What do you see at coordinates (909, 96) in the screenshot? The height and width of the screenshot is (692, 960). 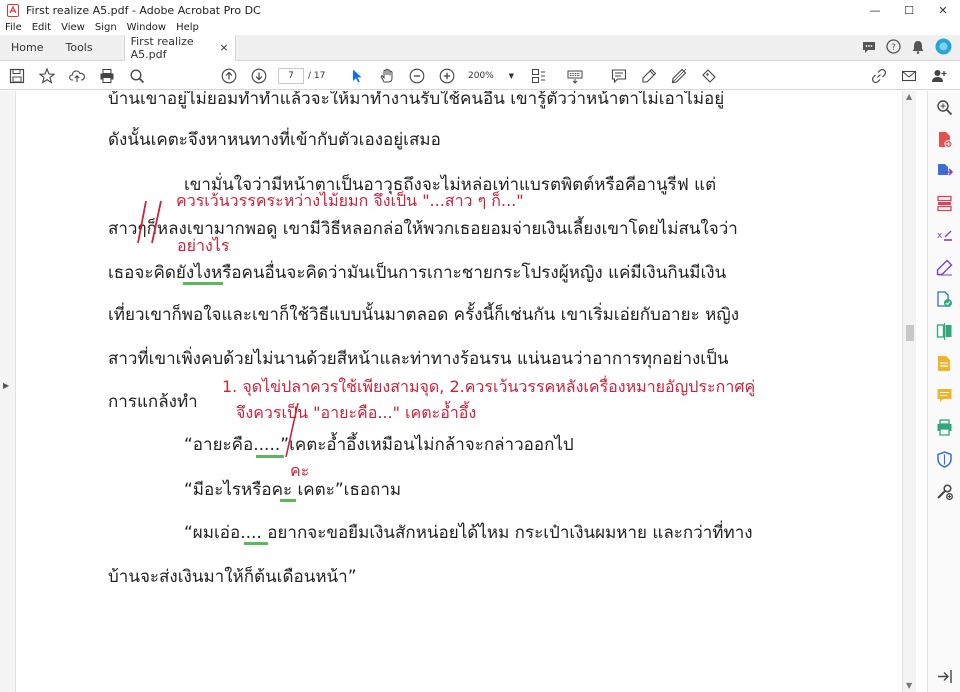 I see `scroll-up-arrow-icon: ▲` at bounding box center [909, 96].